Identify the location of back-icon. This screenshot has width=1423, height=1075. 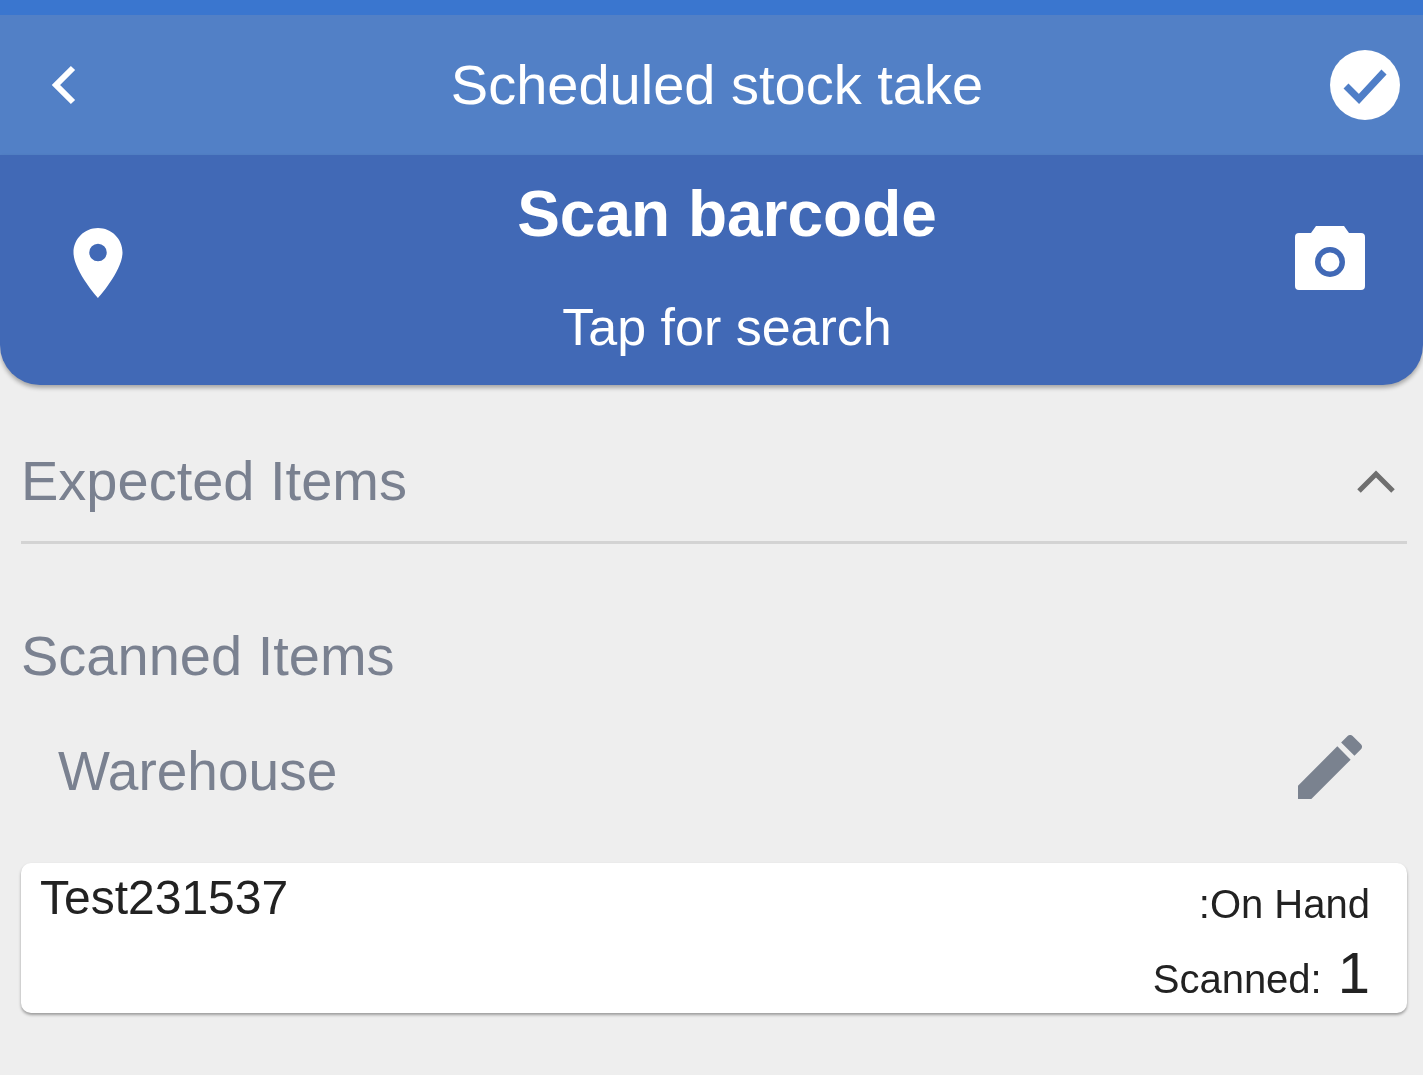
(63, 85).